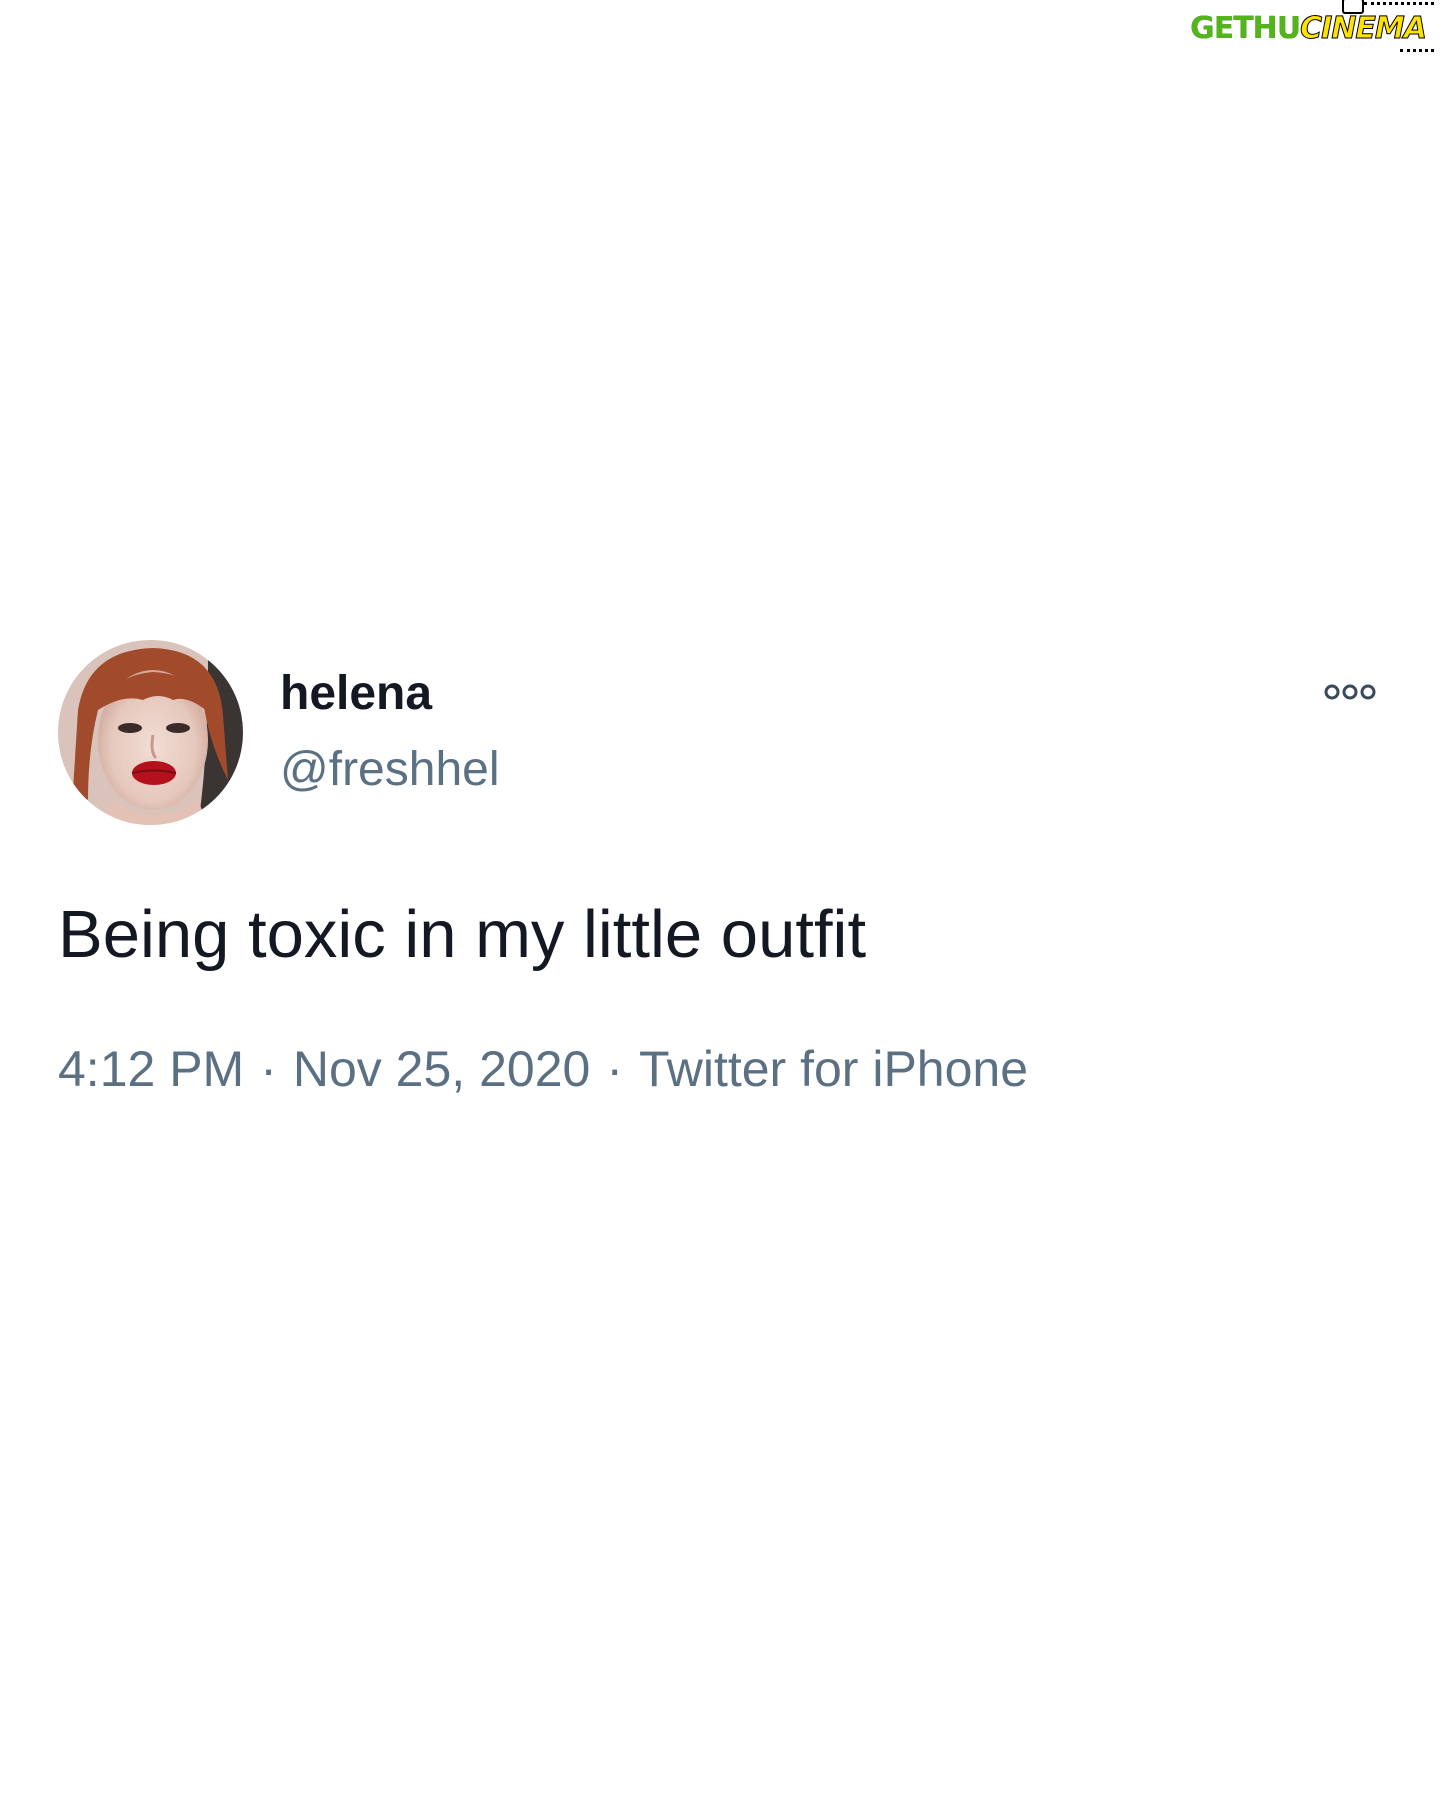  I want to click on logo-text-part1: GETHU, so click(1245, 28).